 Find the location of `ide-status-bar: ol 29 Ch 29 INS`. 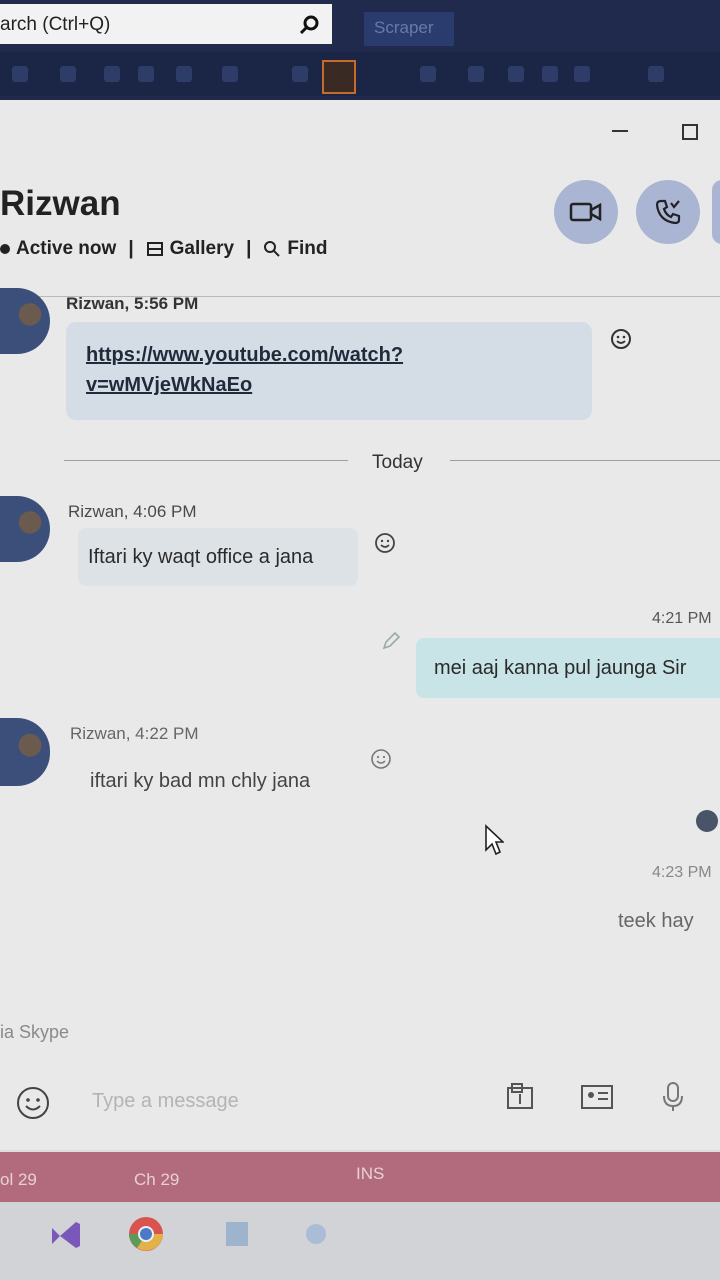

ide-status-bar: ol 29 Ch 29 INS is located at coordinates (360, 1177).